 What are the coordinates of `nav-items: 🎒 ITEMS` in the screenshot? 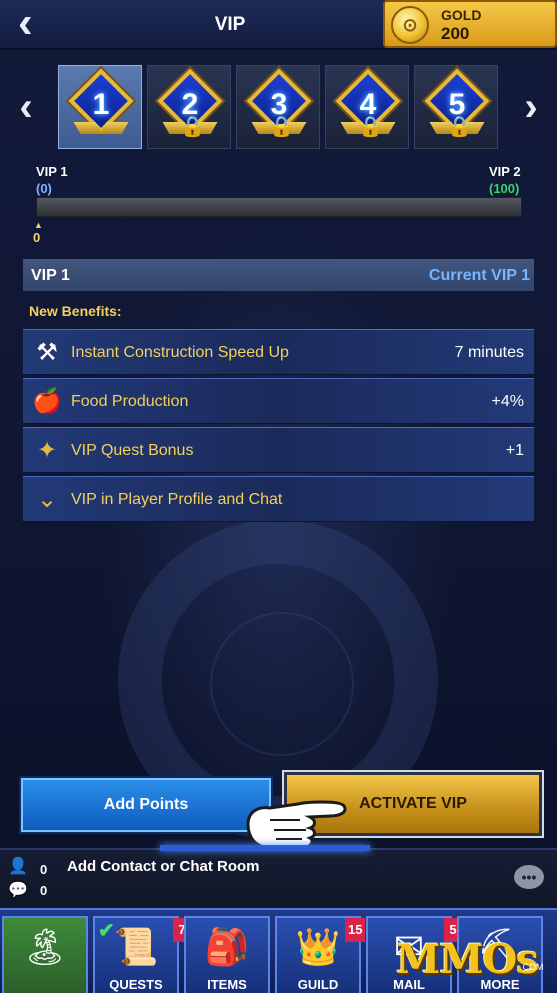 It's located at (227, 954).